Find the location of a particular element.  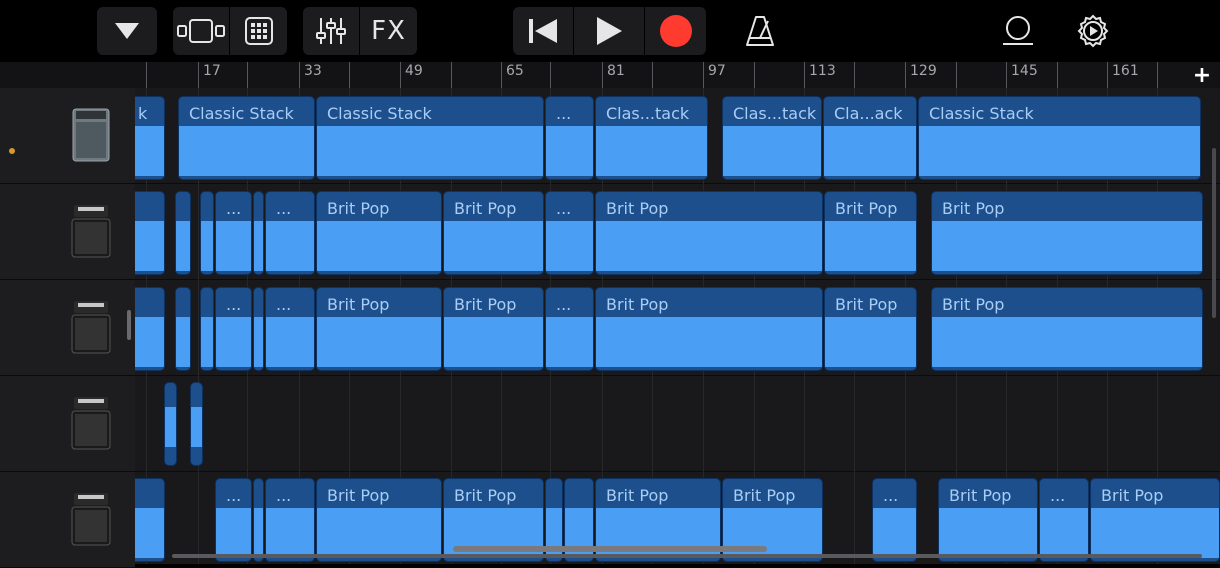

tracks-menu-button is located at coordinates (127, 31).